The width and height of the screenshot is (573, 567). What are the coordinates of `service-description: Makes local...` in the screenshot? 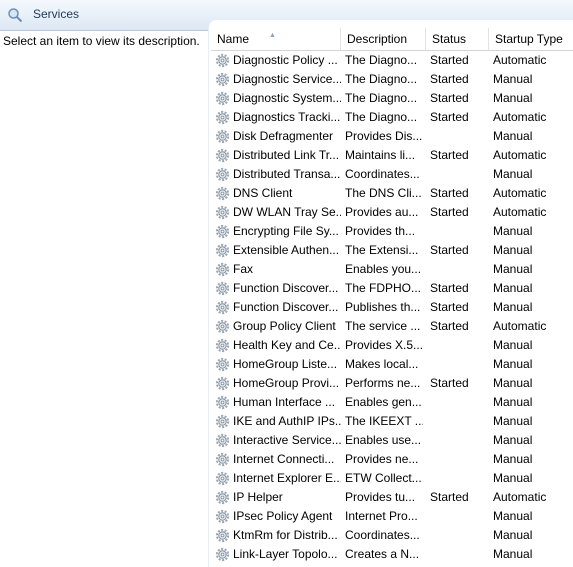 It's located at (382, 364).